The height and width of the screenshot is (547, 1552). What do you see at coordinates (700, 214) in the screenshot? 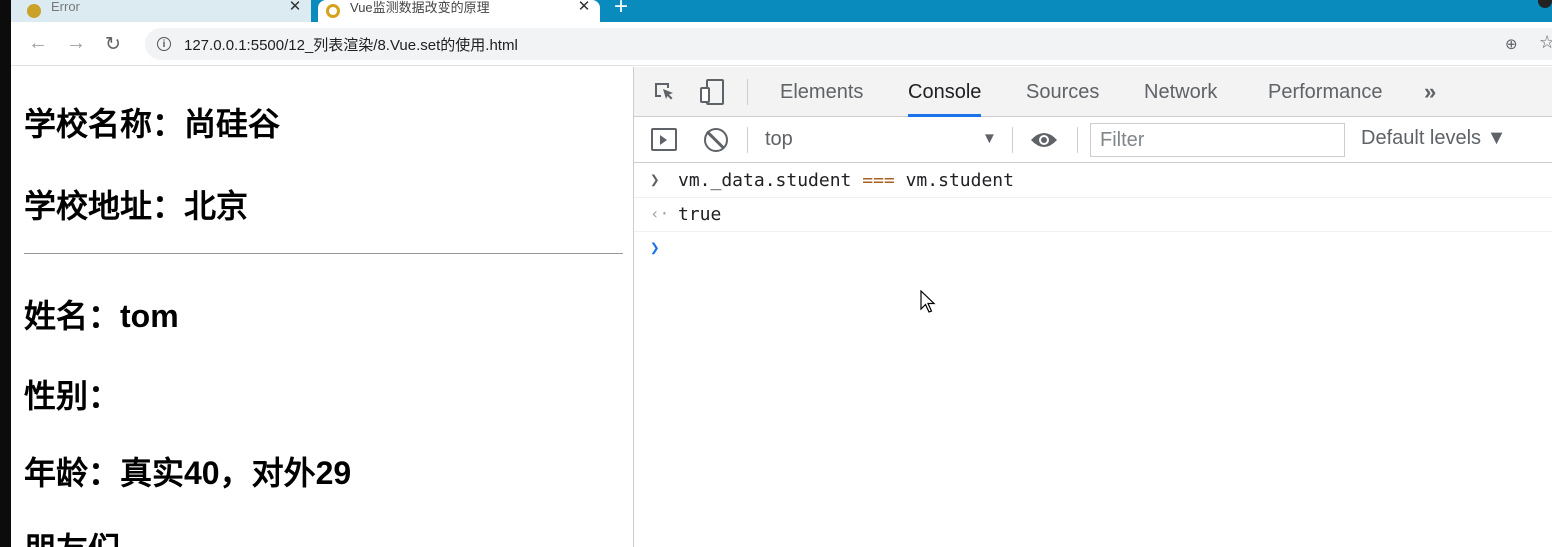
I see `console-result: true` at bounding box center [700, 214].